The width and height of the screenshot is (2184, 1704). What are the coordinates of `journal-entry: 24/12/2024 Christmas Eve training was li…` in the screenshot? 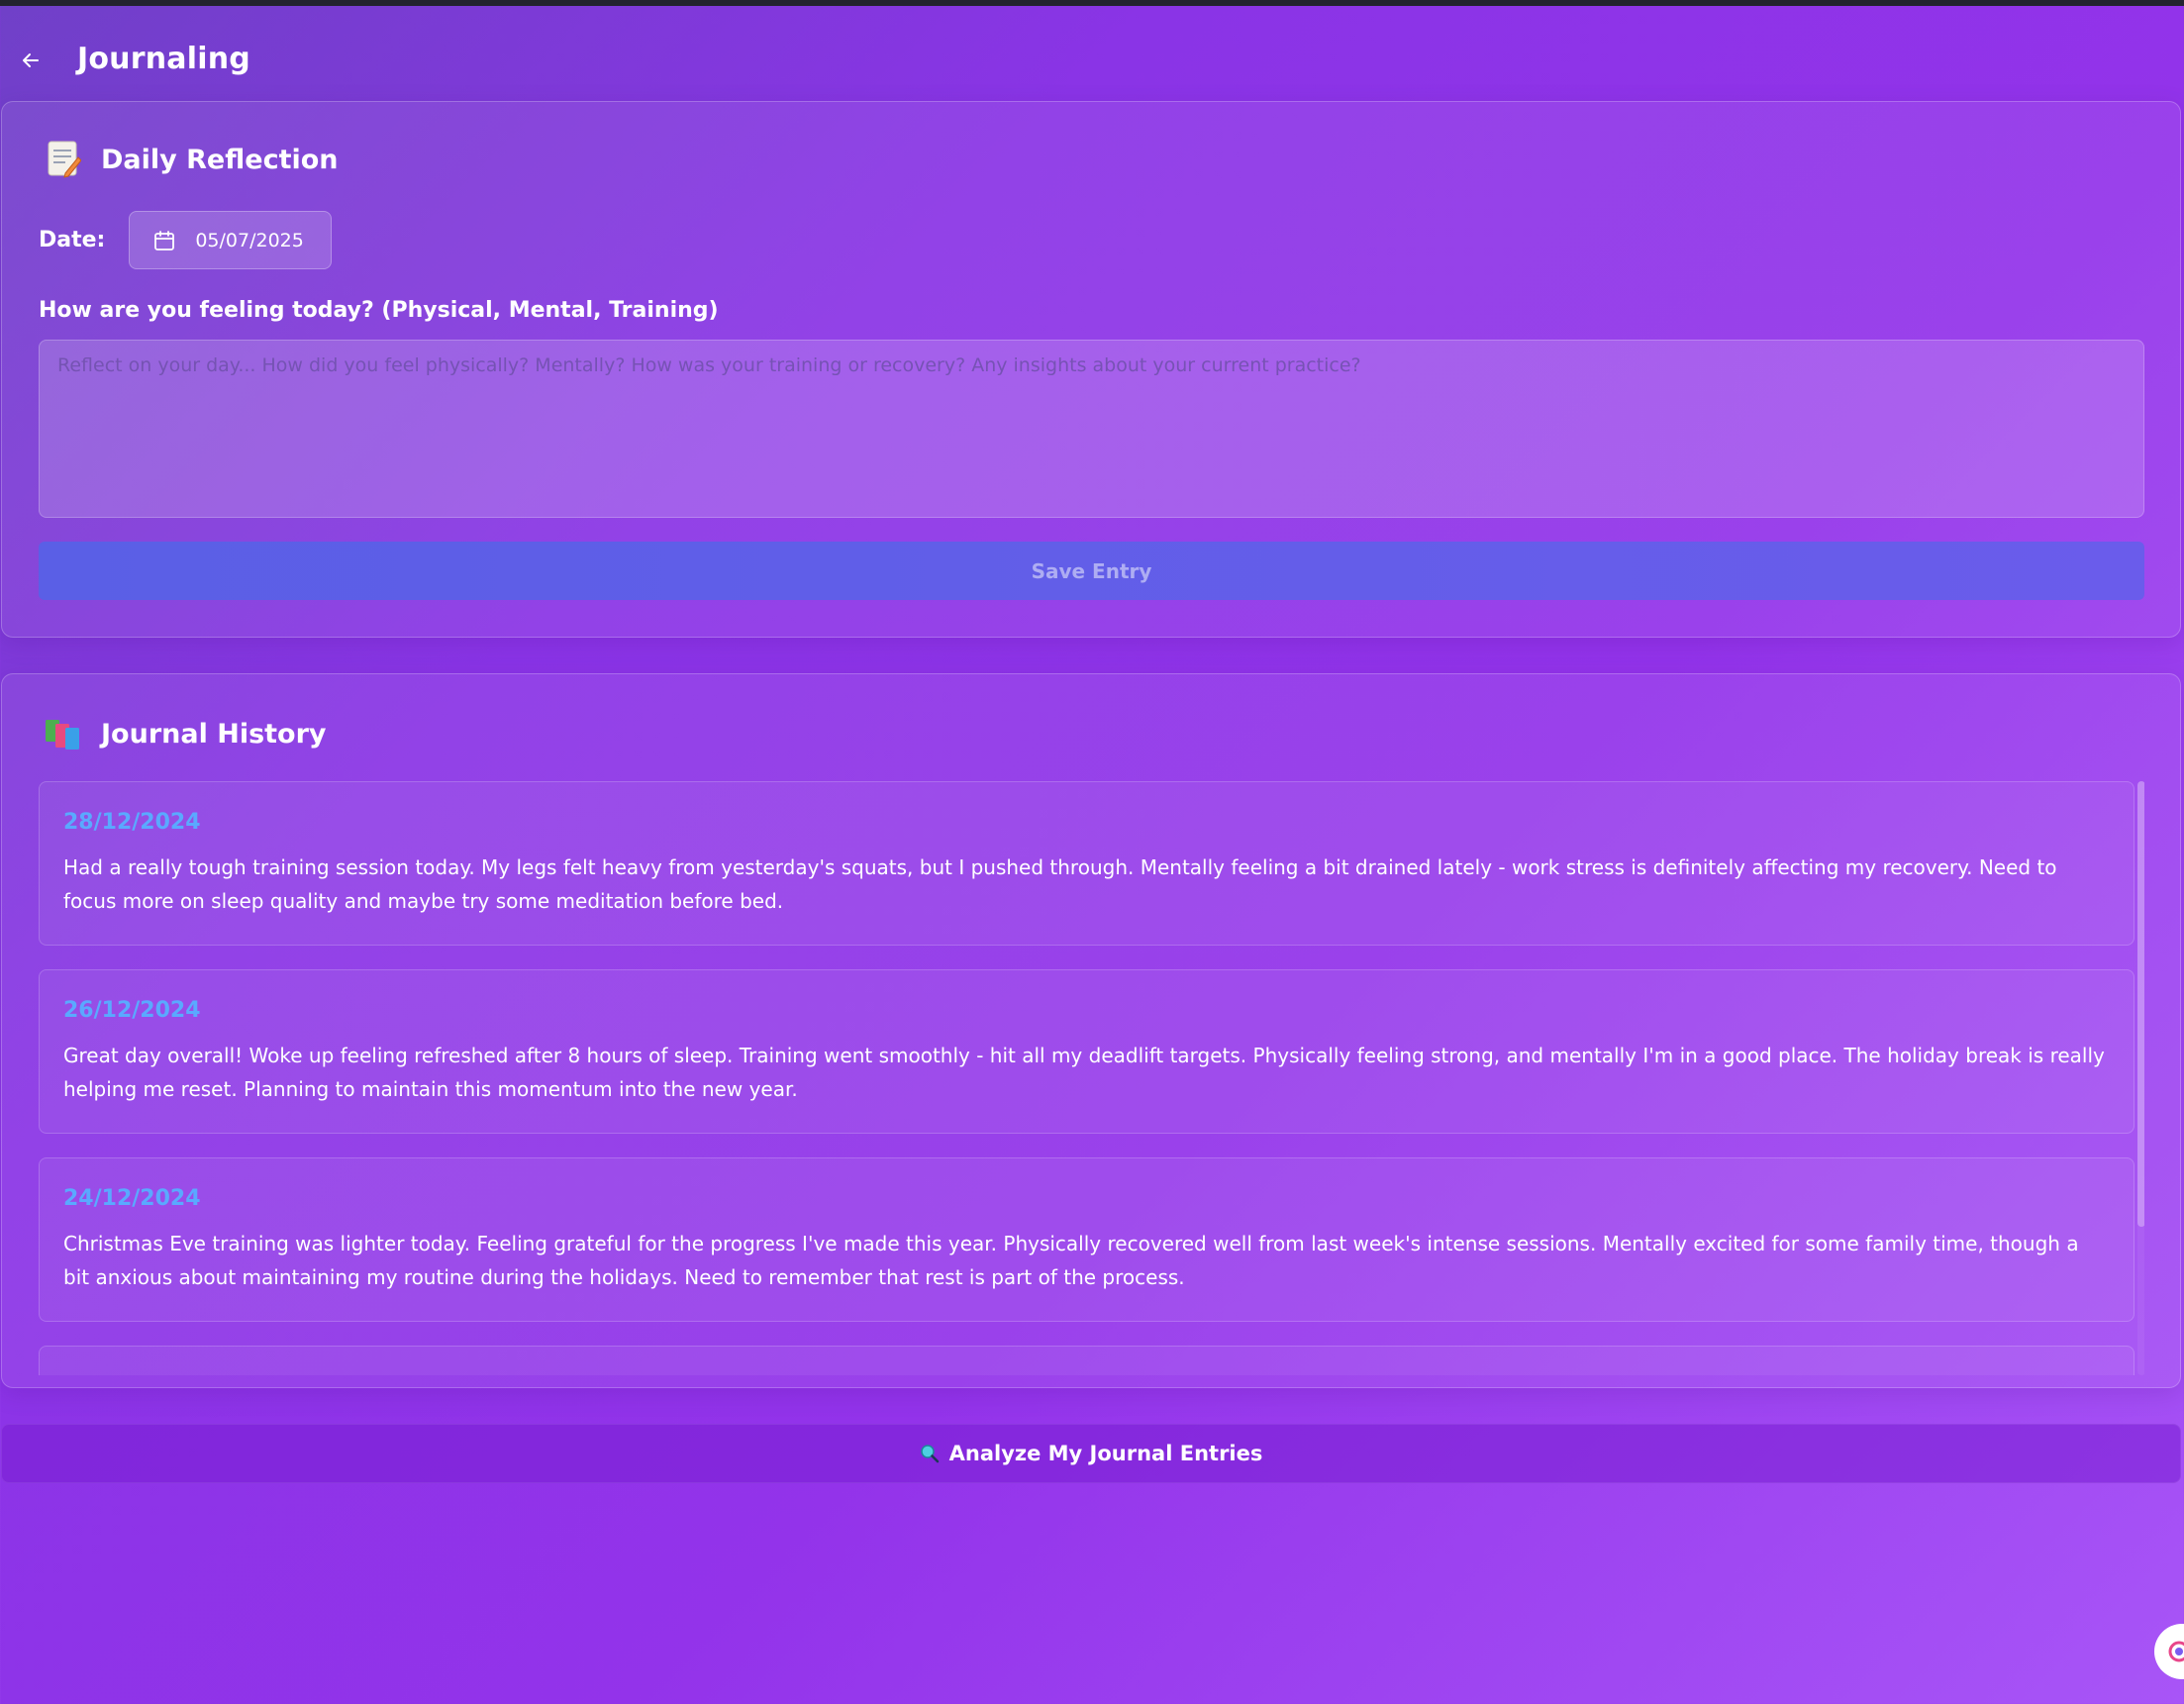 It's located at (1086, 1240).